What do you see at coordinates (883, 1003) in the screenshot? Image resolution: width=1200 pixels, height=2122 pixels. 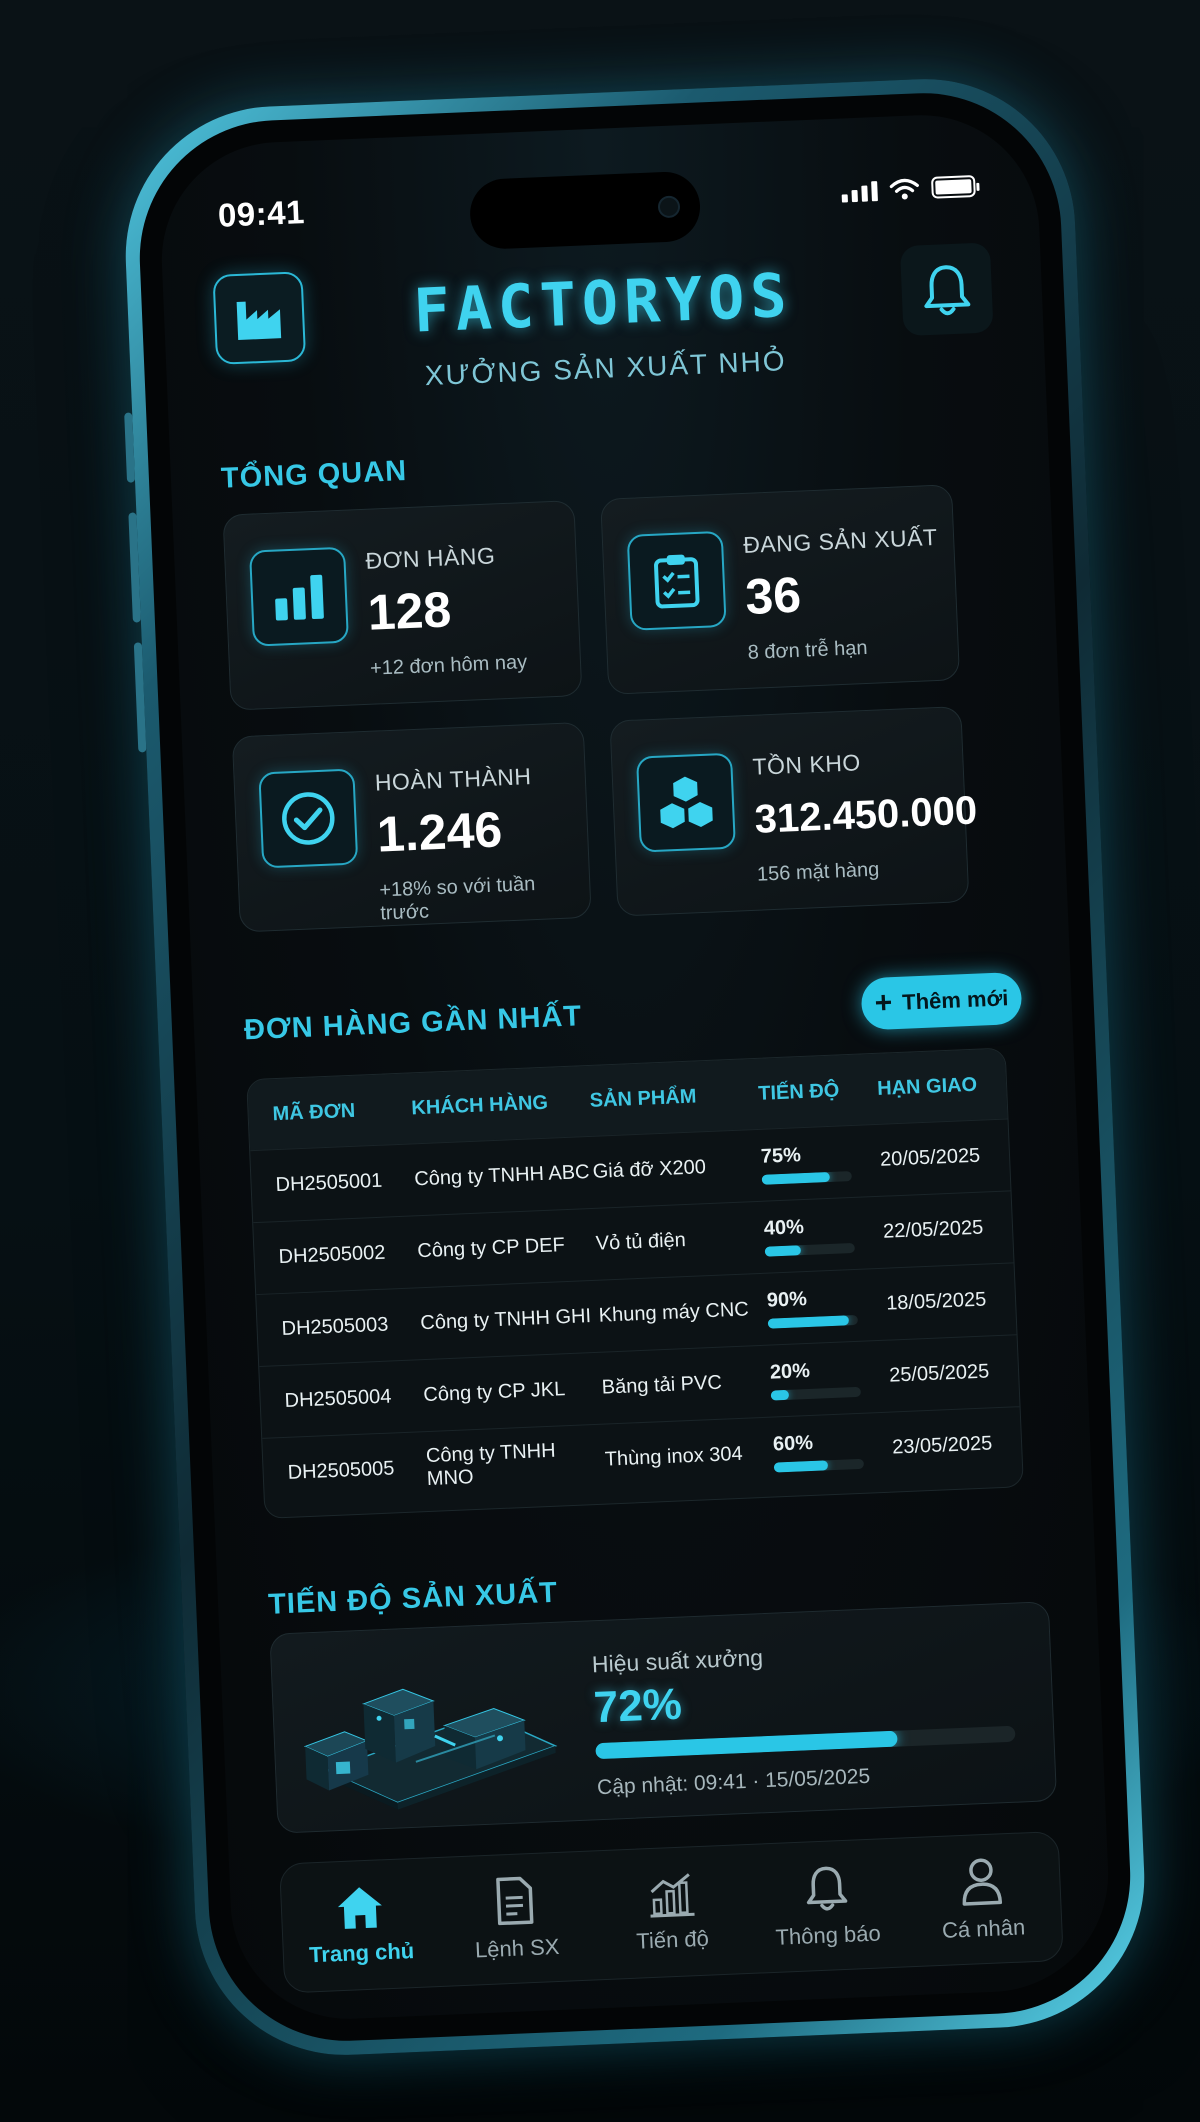 I see `plus-icon: +` at bounding box center [883, 1003].